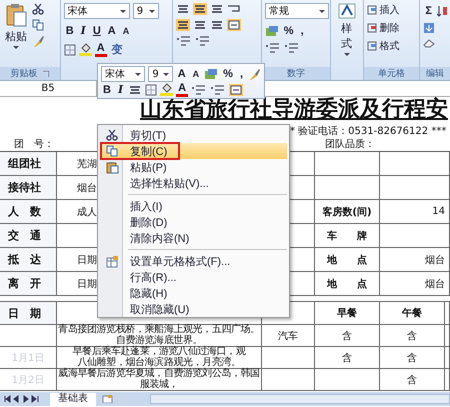 This screenshot has width=450, height=407. What do you see at coordinates (347, 212) in the screenshot?
I see `table-cell: 客房数(间)` at bounding box center [347, 212].